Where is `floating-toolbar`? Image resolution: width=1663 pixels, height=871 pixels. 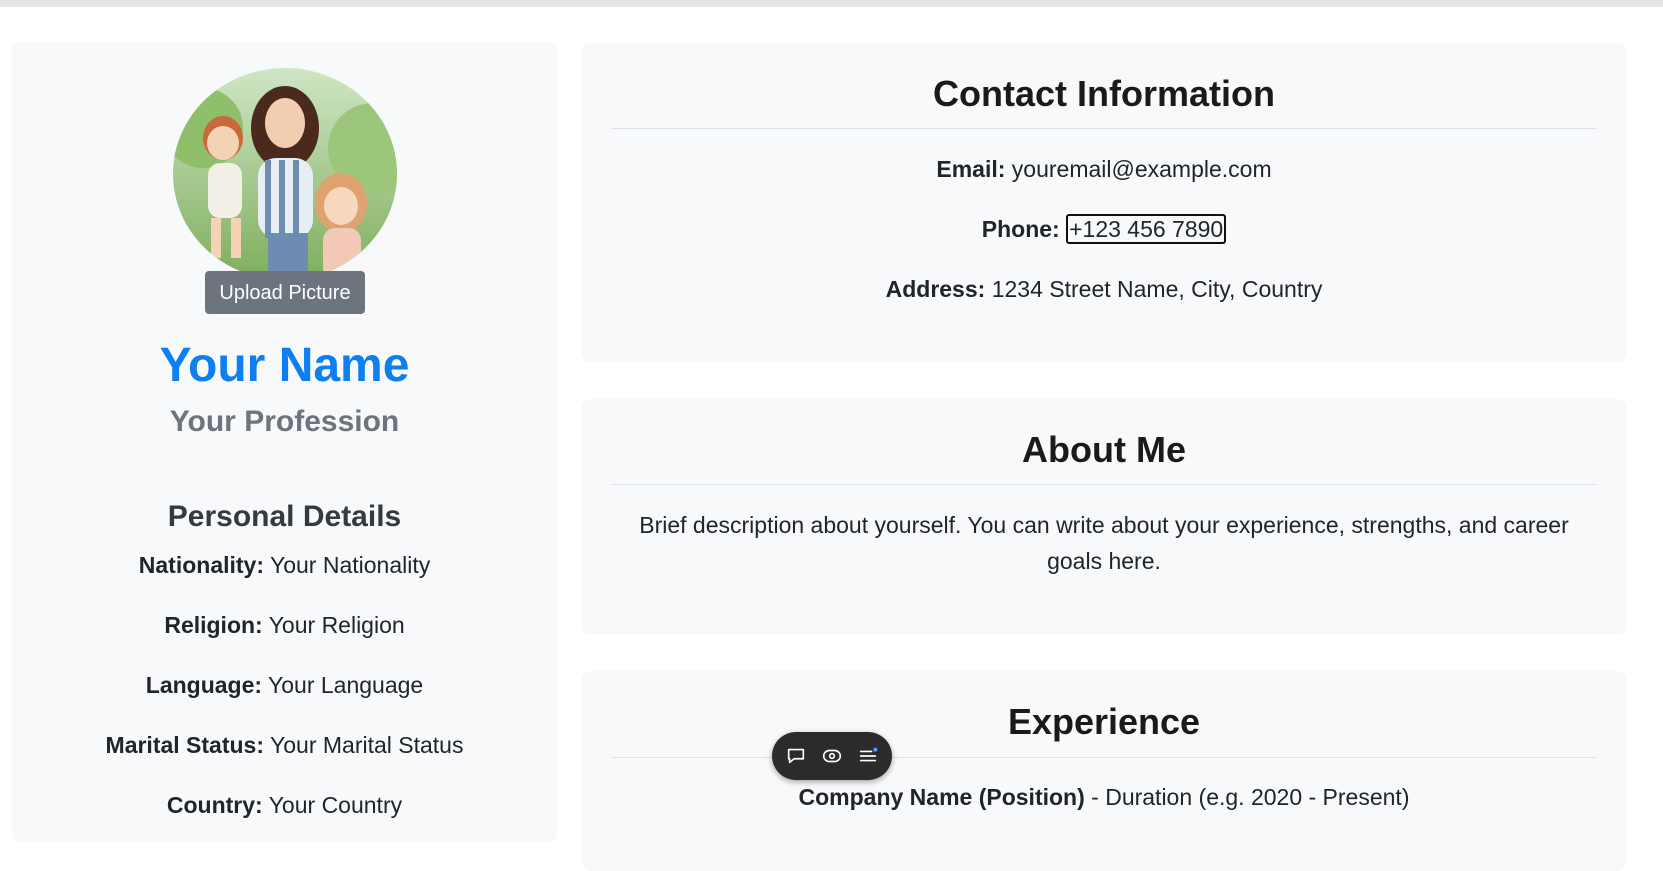
floating-toolbar is located at coordinates (832, 756).